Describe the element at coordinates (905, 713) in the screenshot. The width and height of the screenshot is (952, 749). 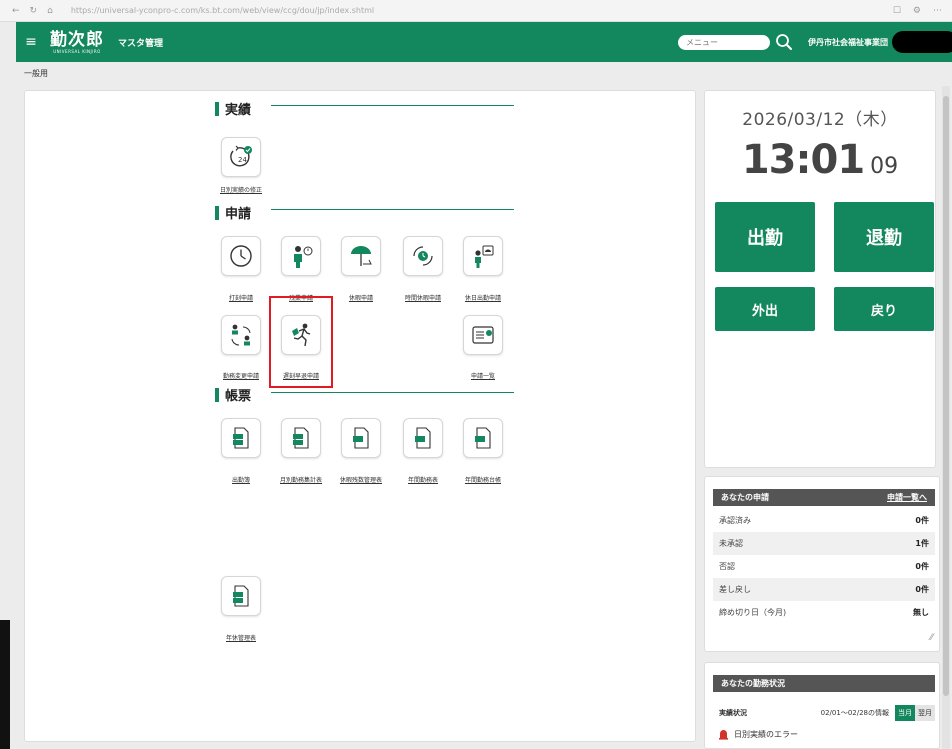
I see `this-month-button: 当月` at that location.